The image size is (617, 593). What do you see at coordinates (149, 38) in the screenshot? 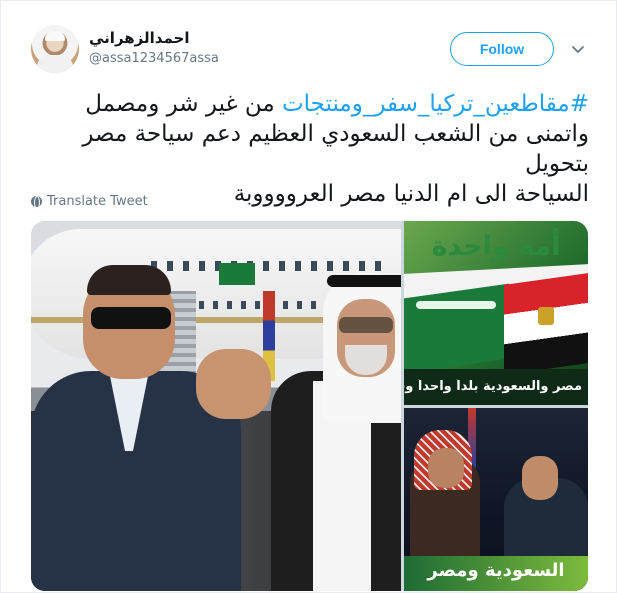
I see `user-display-name: احمدالزهراني` at bounding box center [149, 38].